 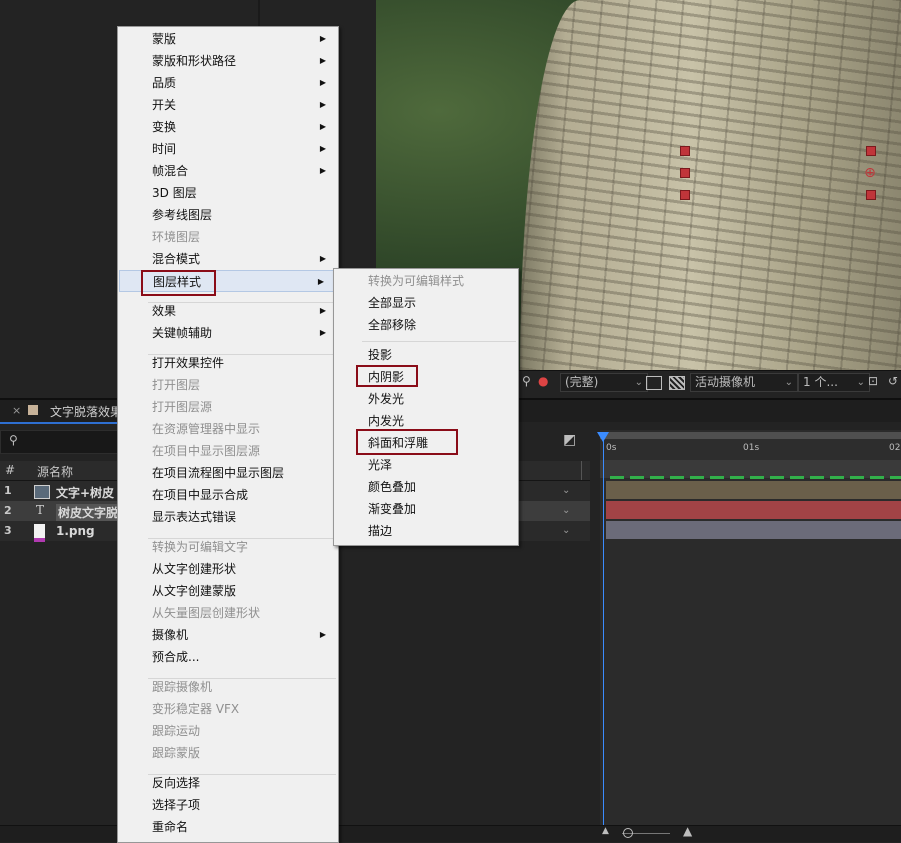 I want to click on layer-search-input: ⚲, so click(x=61, y=442).